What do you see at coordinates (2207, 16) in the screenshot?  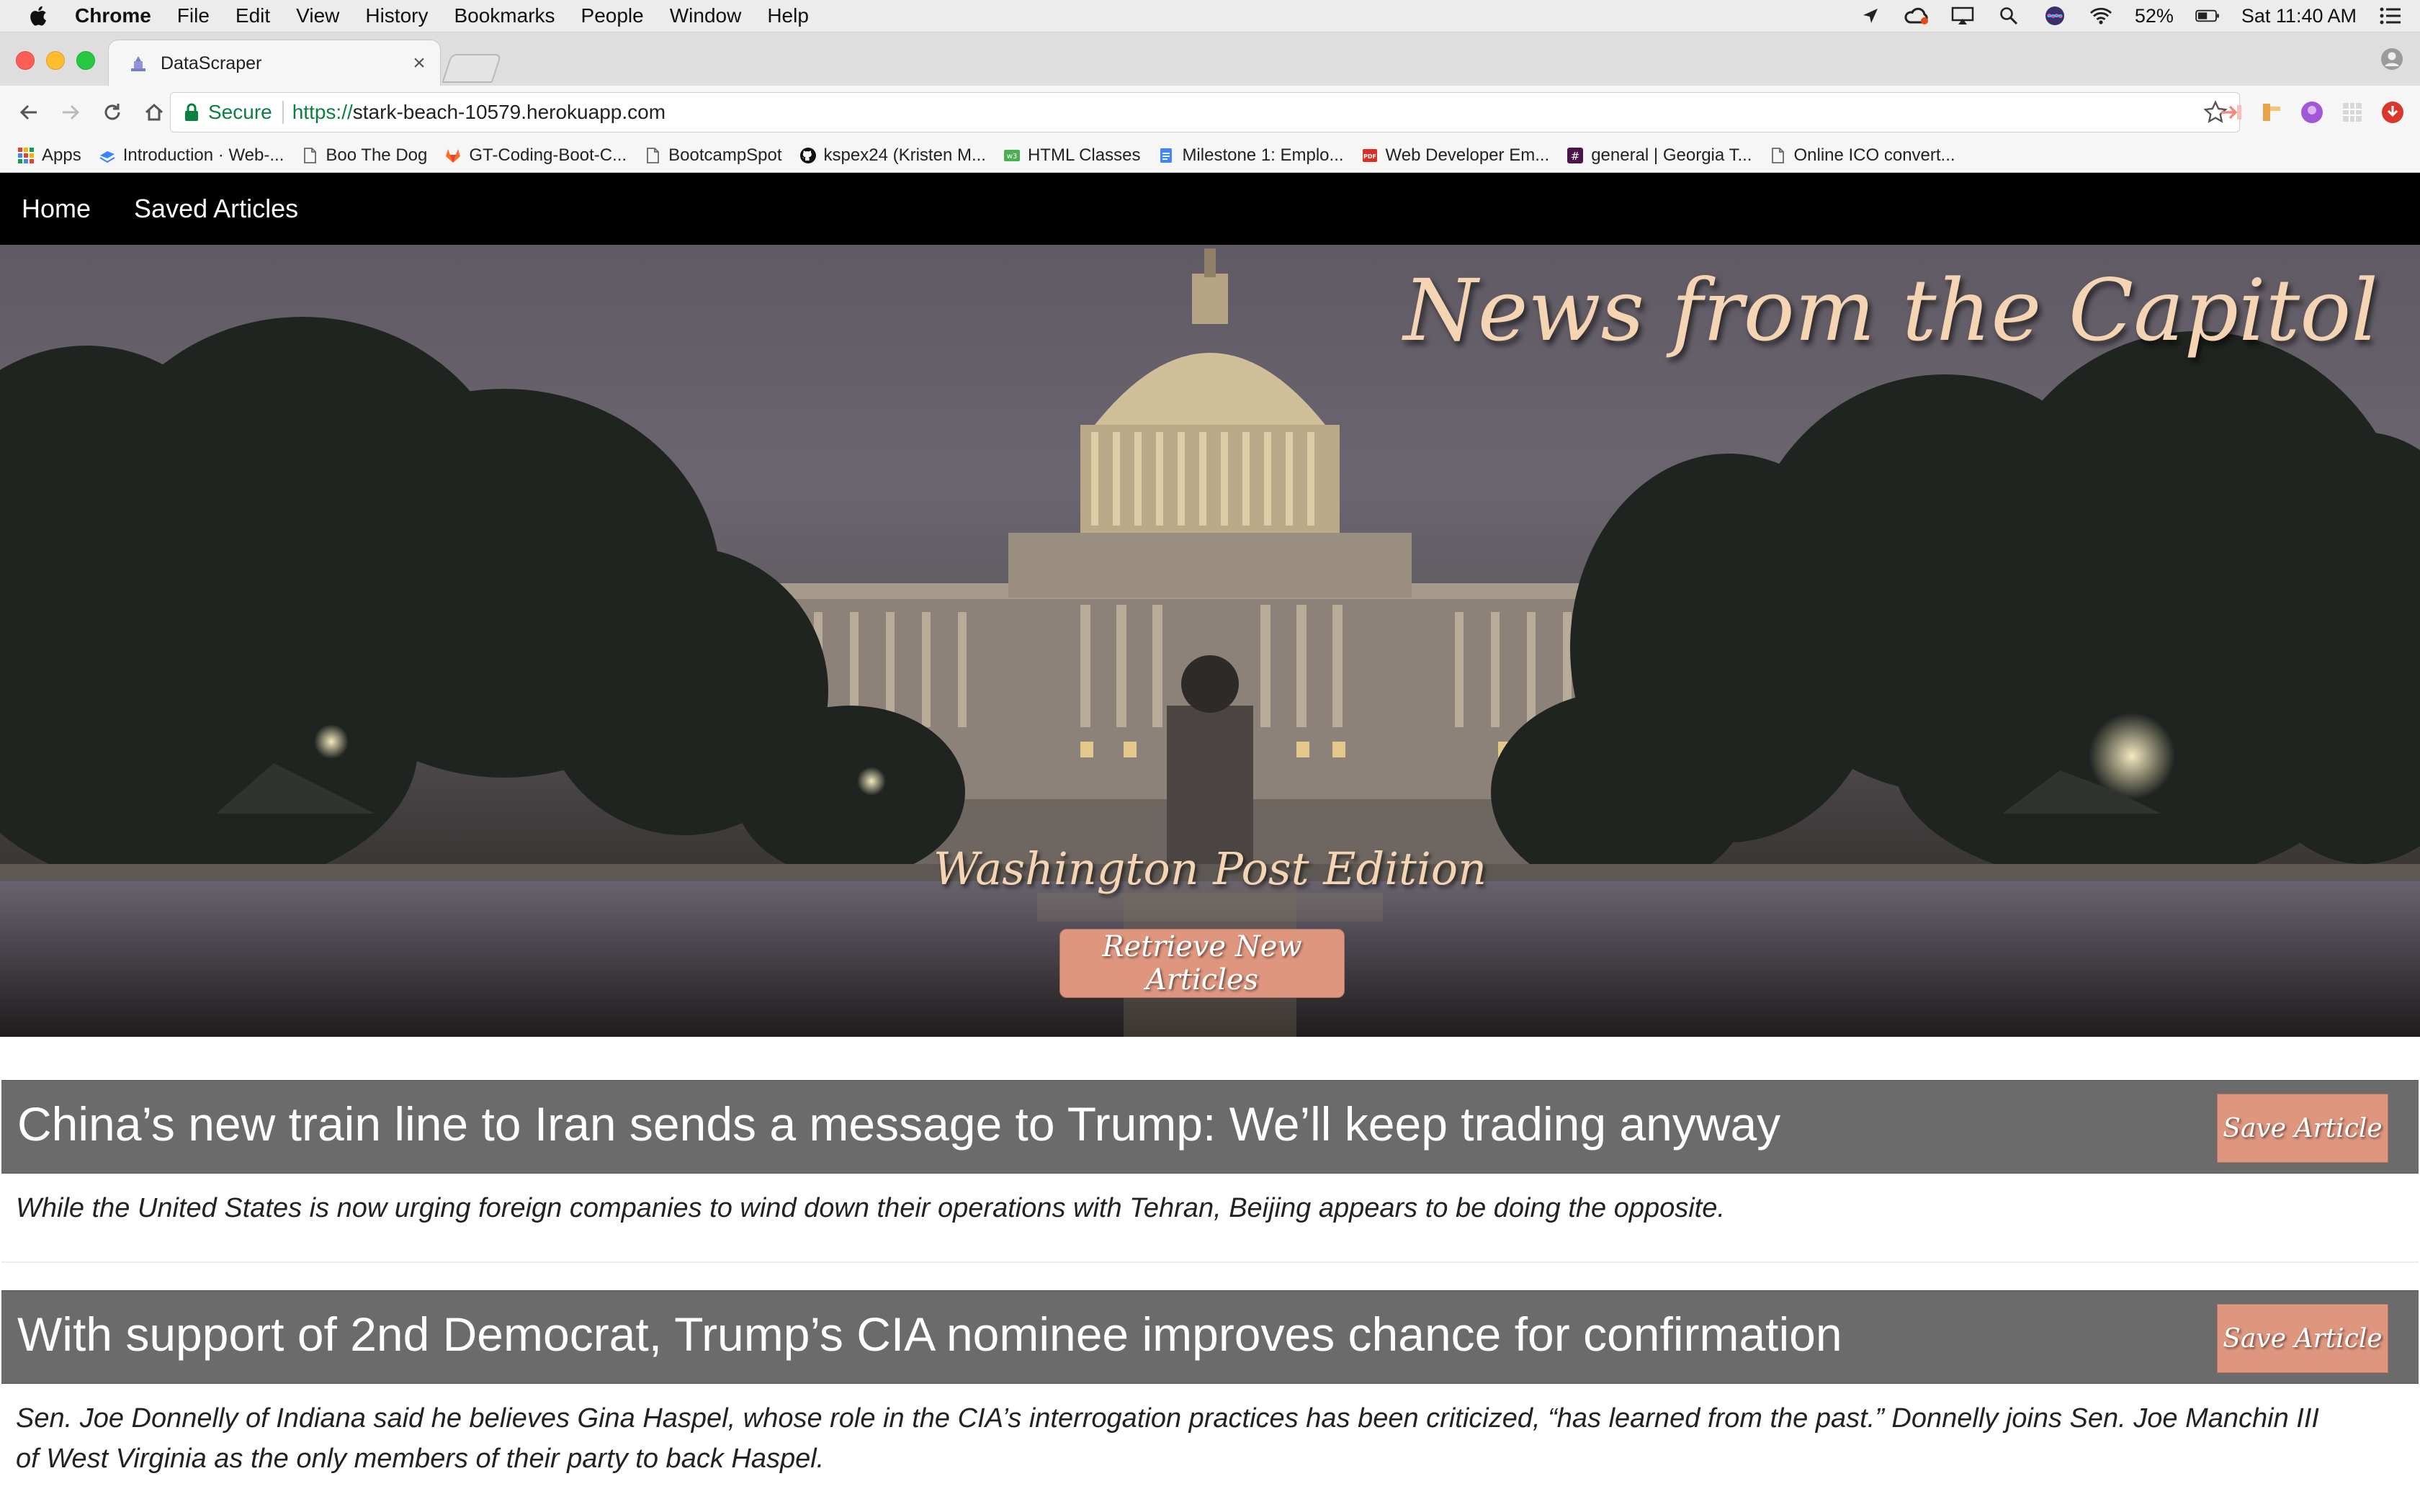 I see `battery-icon` at bounding box center [2207, 16].